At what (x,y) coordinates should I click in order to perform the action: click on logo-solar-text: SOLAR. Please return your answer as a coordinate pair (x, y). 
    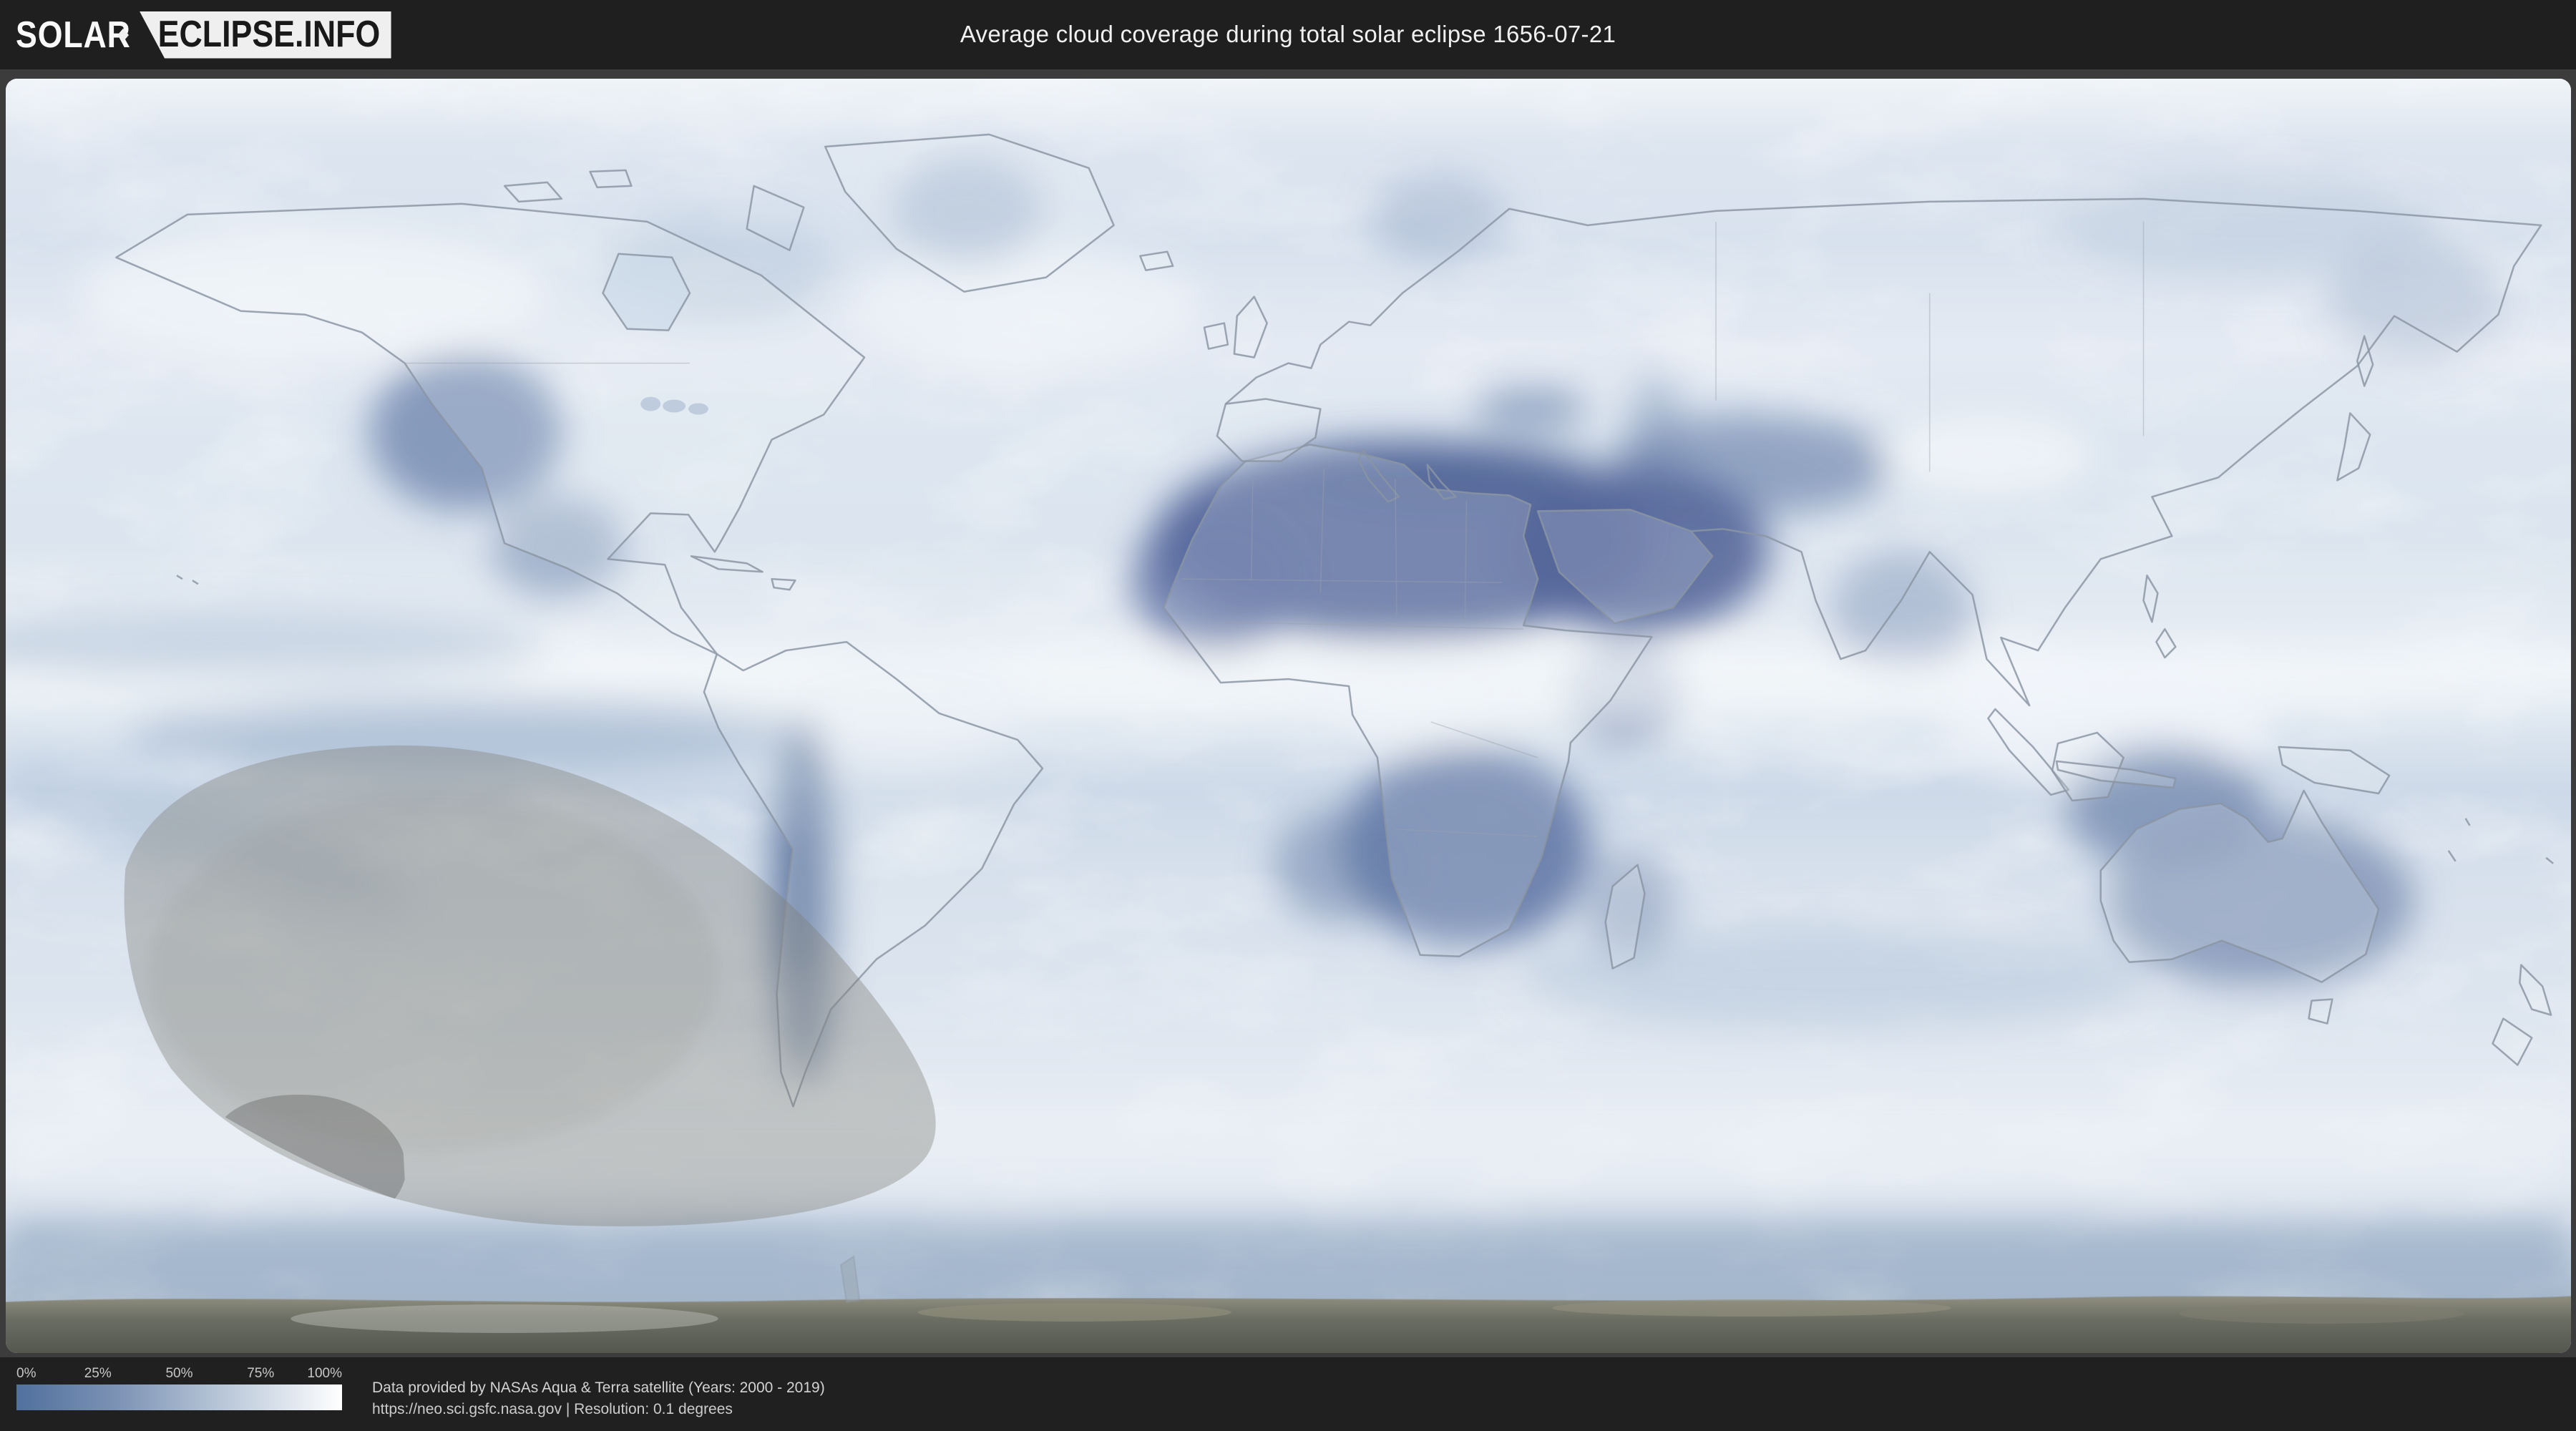
    Looking at the image, I should click on (73, 35).